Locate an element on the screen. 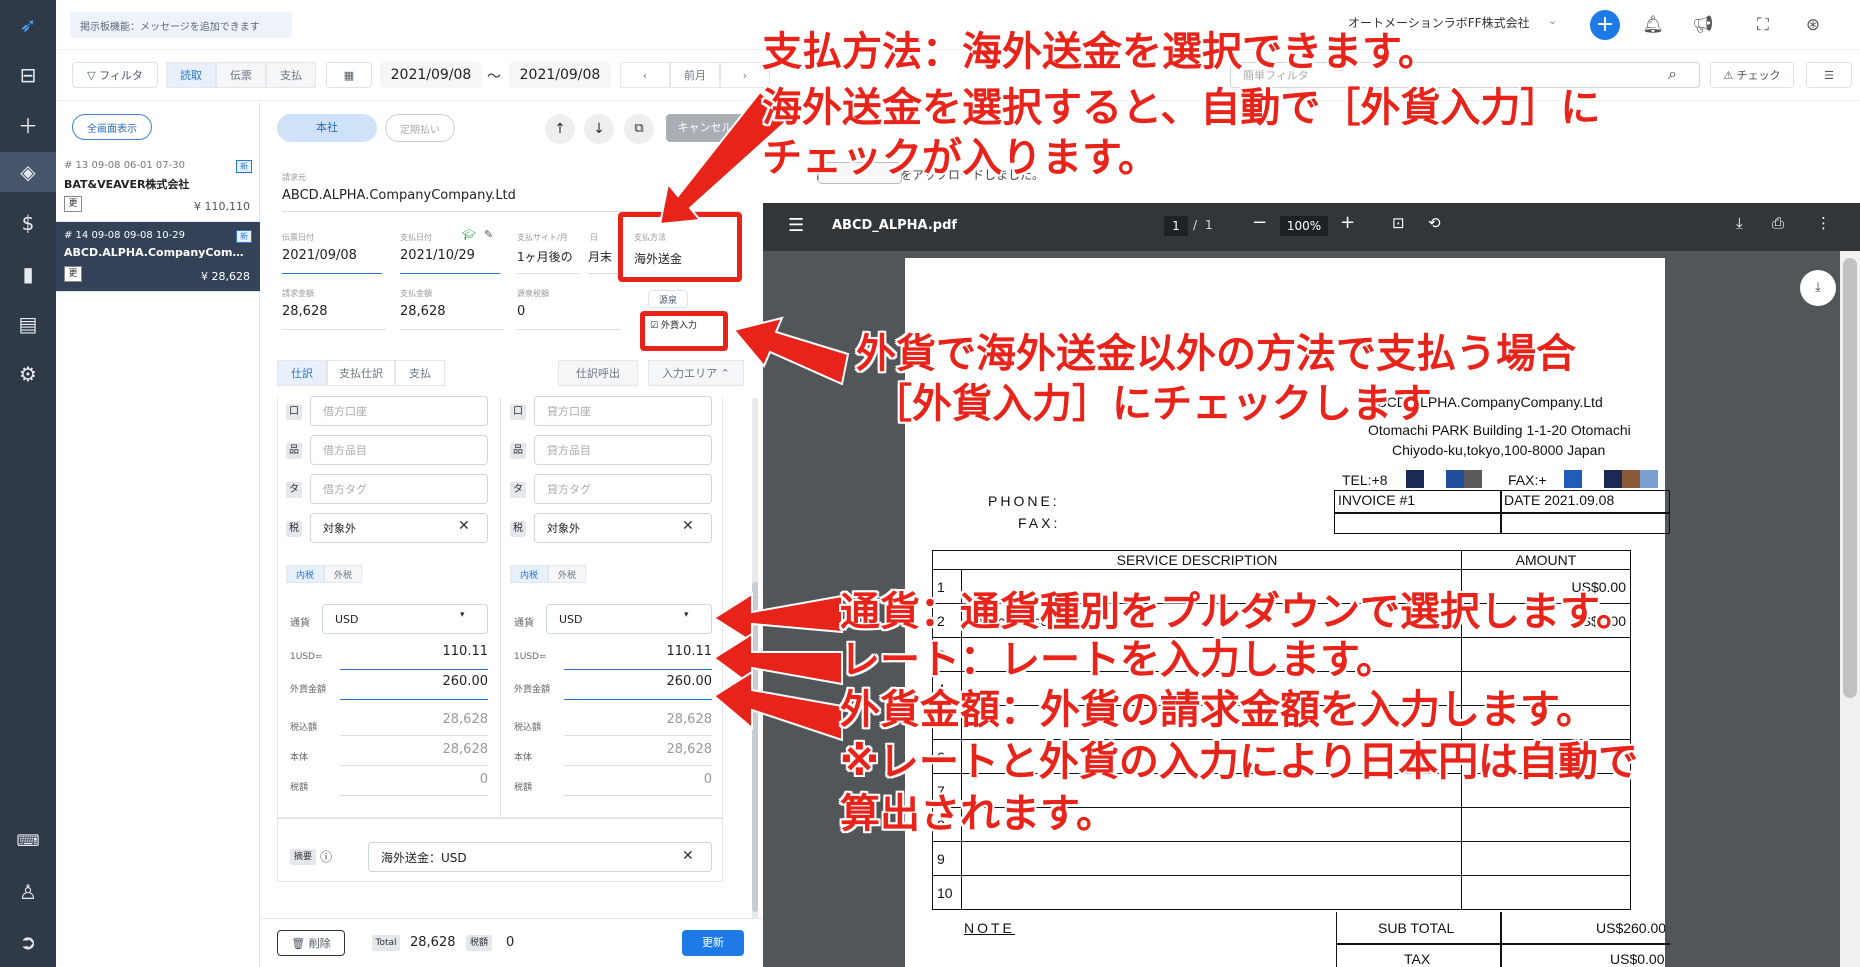  annotation-mid-1: 外貨で海外送金以外の方法で支払う場合 is located at coordinates (1216, 354).